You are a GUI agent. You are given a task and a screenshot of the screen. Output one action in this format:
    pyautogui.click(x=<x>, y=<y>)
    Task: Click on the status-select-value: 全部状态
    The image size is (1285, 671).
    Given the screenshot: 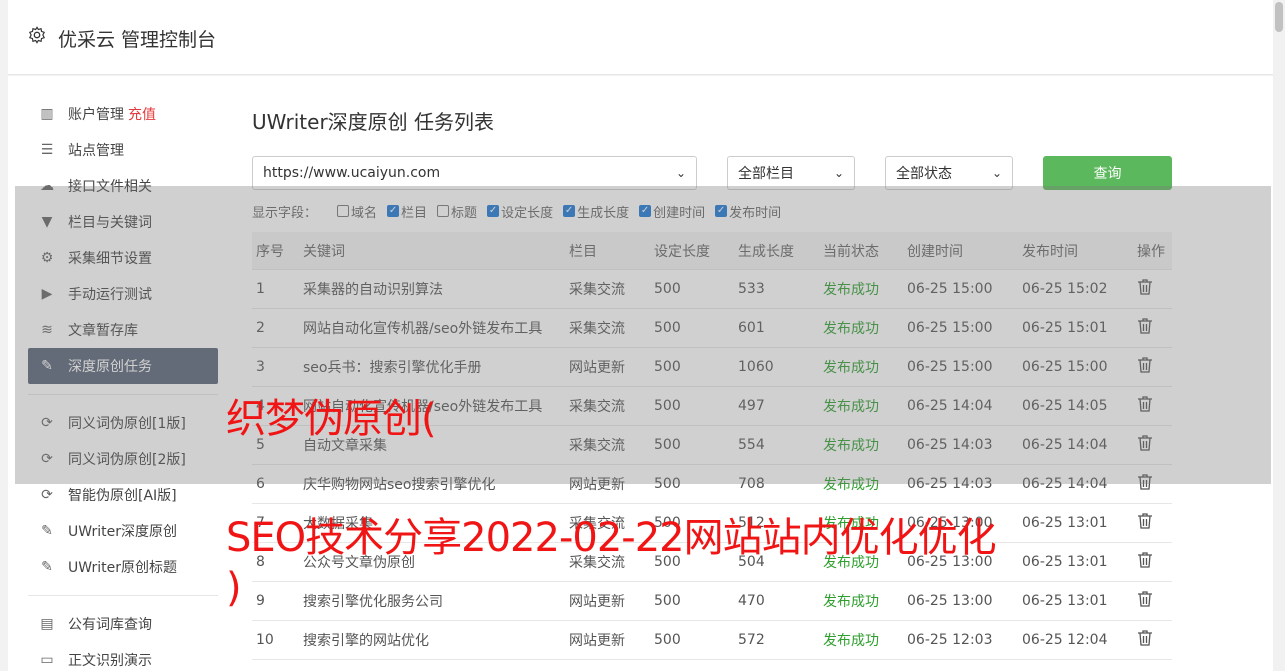 What is the action you would take?
    pyautogui.click(x=924, y=174)
    